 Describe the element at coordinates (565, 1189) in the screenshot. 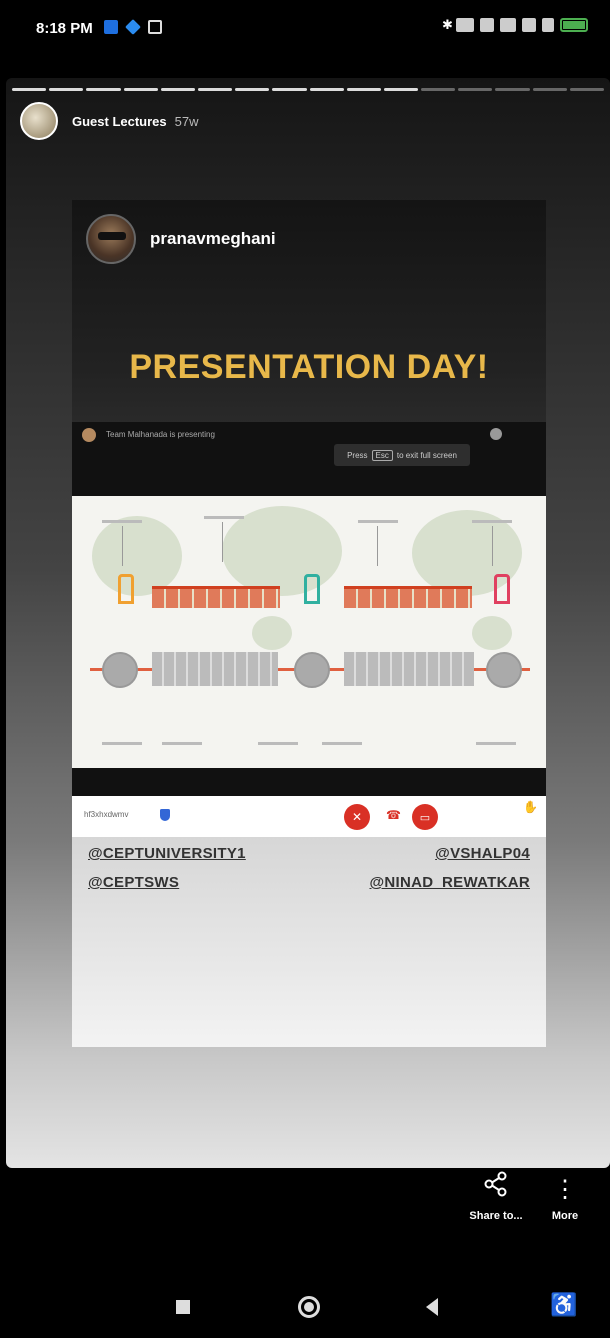

I see `more-vertical-icon: ⋮` at that location.